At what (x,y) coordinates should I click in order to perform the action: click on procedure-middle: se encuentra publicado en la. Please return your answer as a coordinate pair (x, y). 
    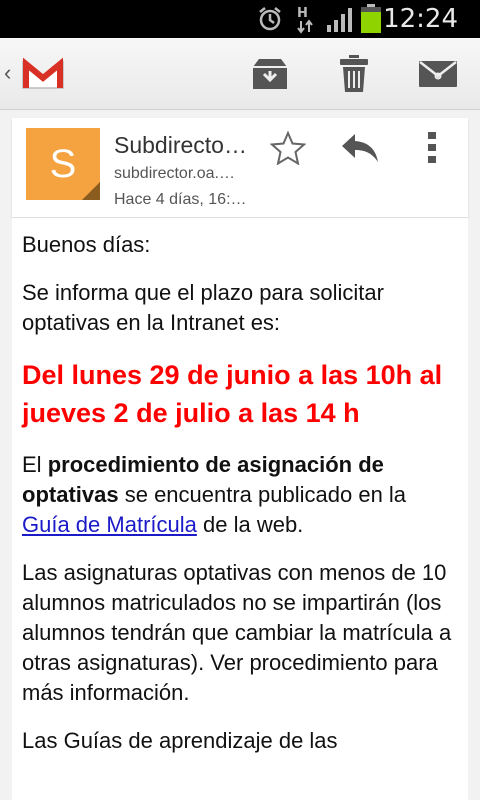
    Looking at the image, I should click on (265, 494).